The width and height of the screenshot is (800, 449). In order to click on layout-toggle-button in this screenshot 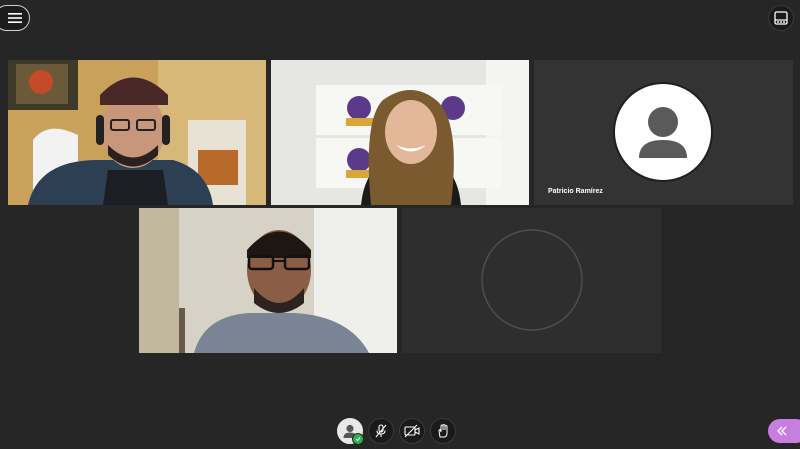, I will do `click(781, 18)`.